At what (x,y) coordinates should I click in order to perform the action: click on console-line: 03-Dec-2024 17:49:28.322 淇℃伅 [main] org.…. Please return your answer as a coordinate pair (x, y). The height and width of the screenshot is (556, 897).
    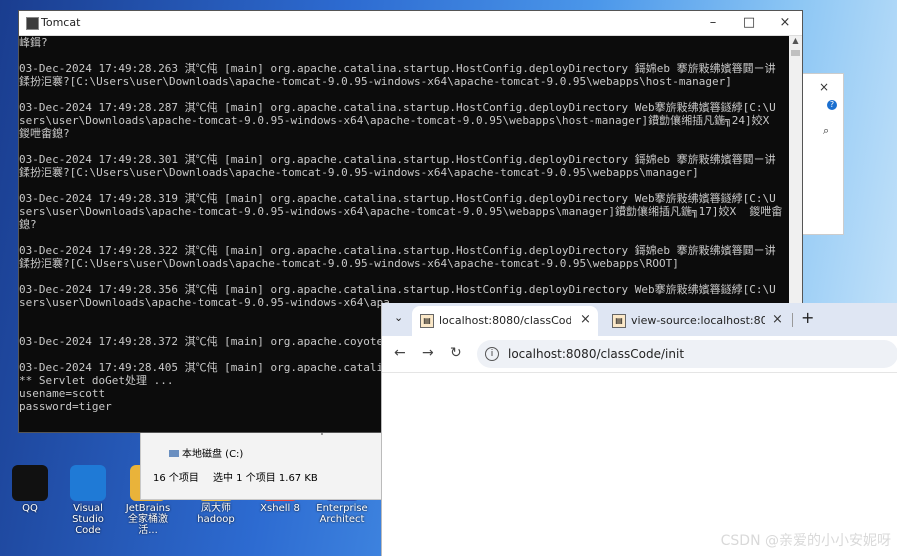
    Looking at the image, I should click on (397, 250).